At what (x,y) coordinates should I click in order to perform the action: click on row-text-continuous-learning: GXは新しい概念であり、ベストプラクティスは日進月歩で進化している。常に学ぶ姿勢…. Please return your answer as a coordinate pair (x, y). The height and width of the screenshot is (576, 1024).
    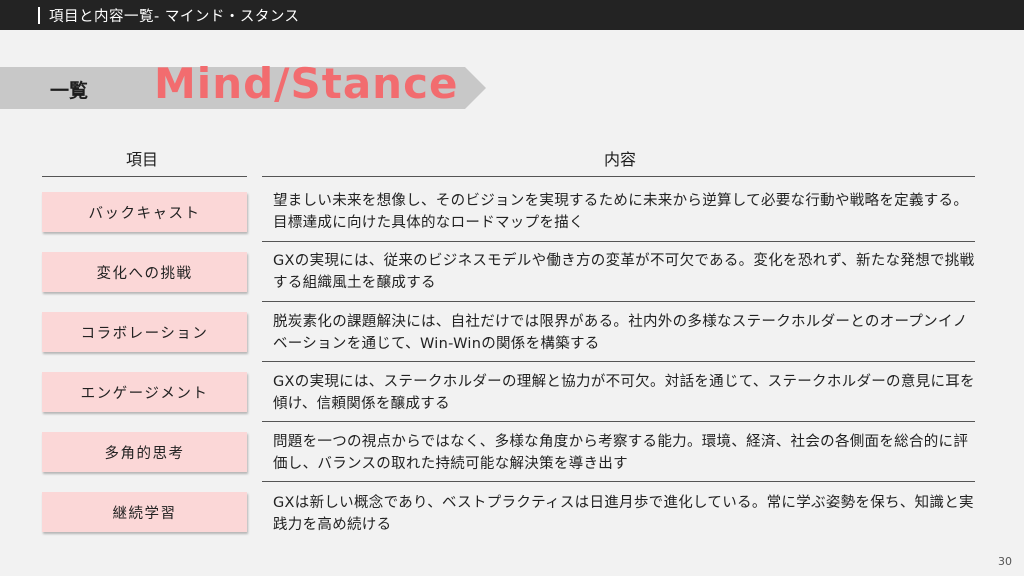
    Looking at the image, I should click on (623, 514).